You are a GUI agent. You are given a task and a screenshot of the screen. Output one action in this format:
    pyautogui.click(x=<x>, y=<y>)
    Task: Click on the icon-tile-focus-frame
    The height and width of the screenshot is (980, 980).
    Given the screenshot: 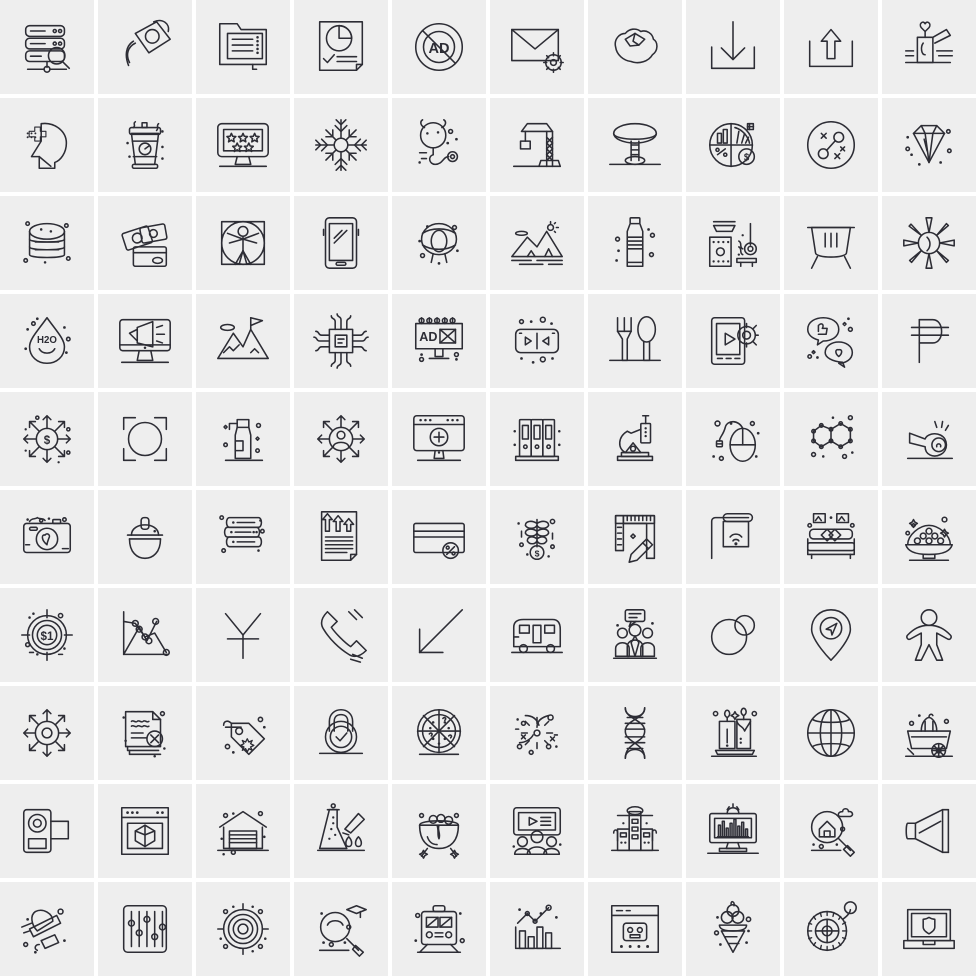 What is the action you would take?
    pyautogui.click(x=145, y=439)
    